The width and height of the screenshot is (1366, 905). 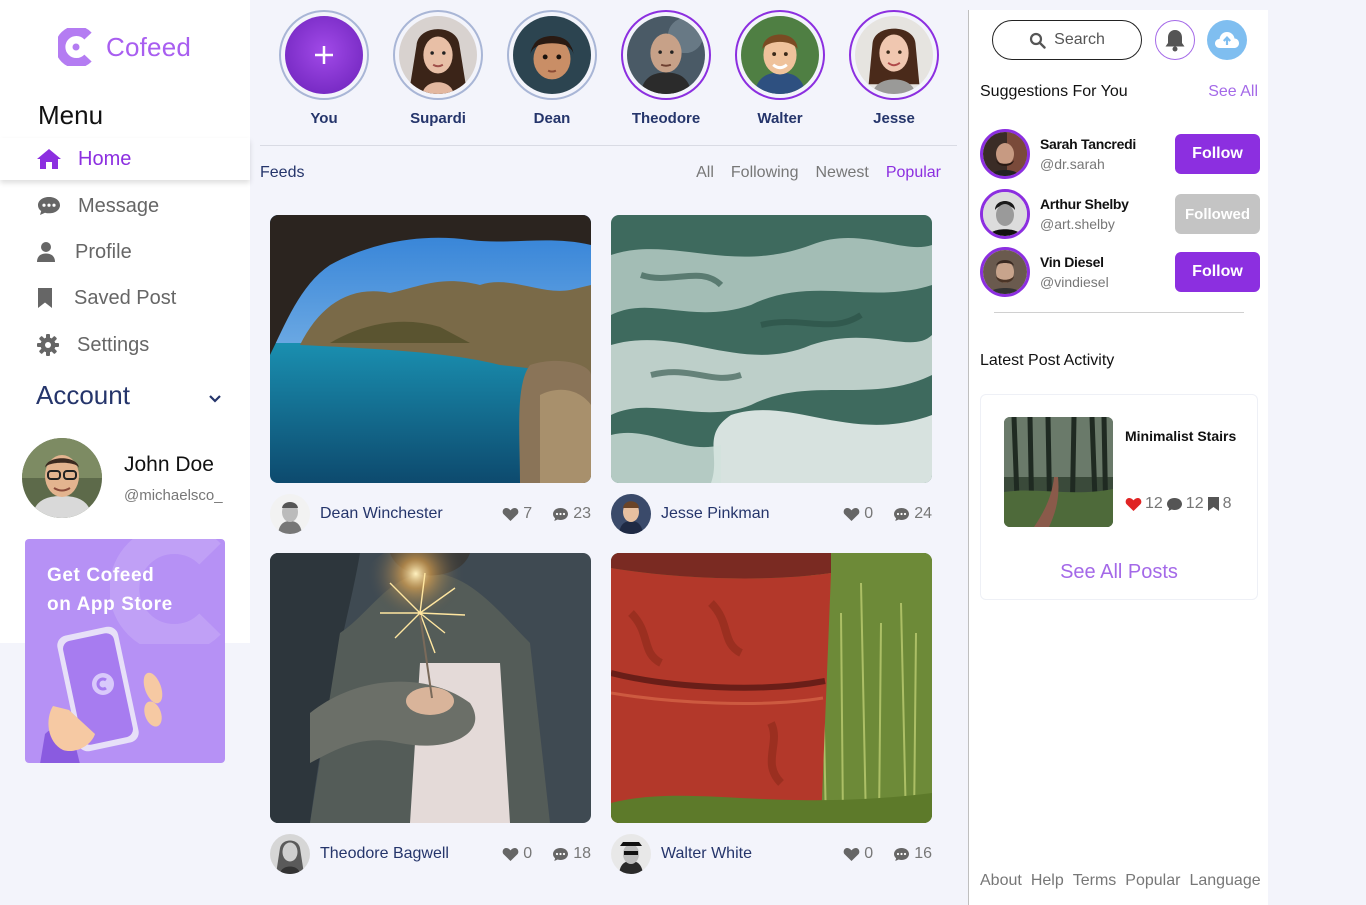 I want to click on sidebar-item-settings: Settings, so click(x=125, y=345).